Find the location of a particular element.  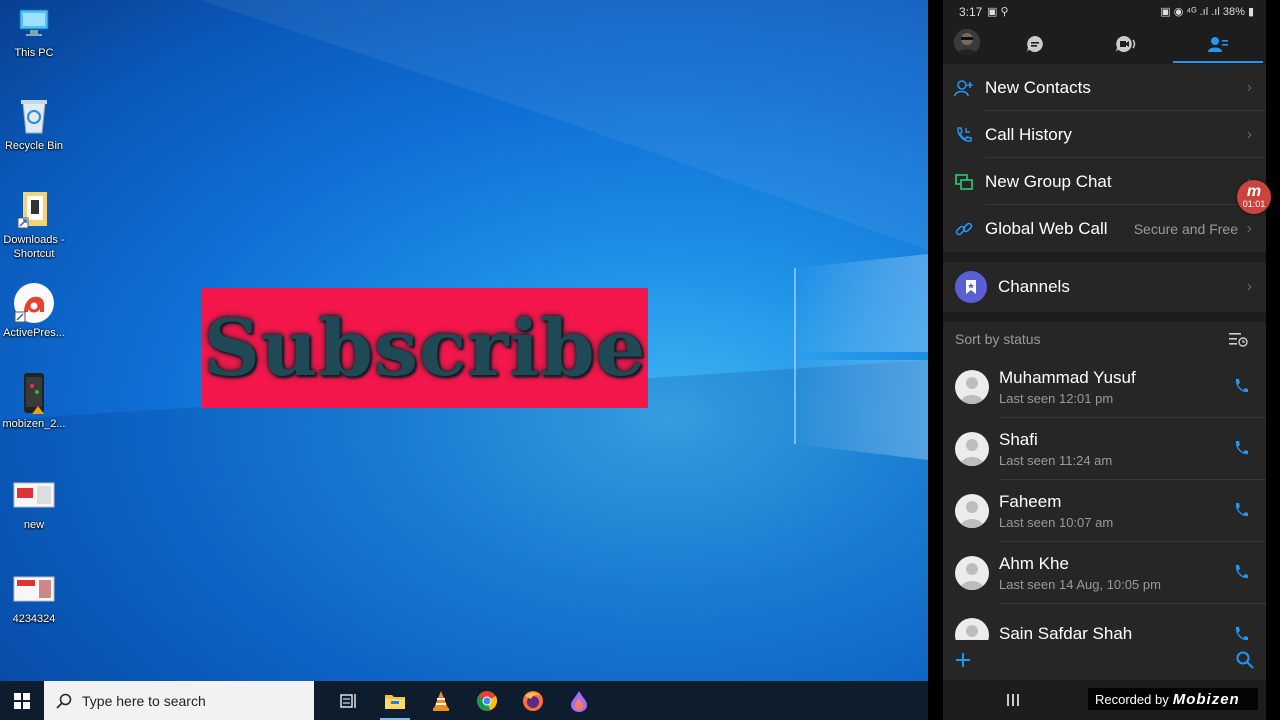

sort-filter-icon is located at coordinates (1238, 339).